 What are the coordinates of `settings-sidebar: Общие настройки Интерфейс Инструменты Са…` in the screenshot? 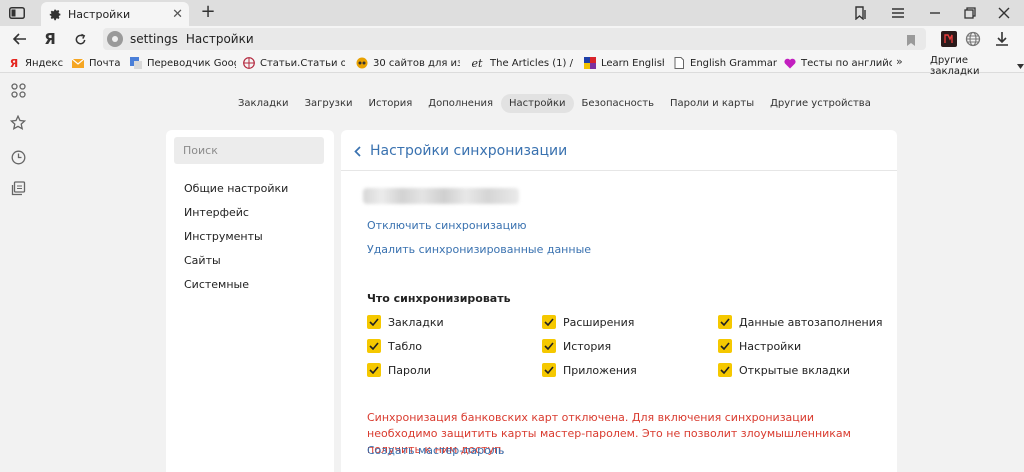 It's located at (250, 301).